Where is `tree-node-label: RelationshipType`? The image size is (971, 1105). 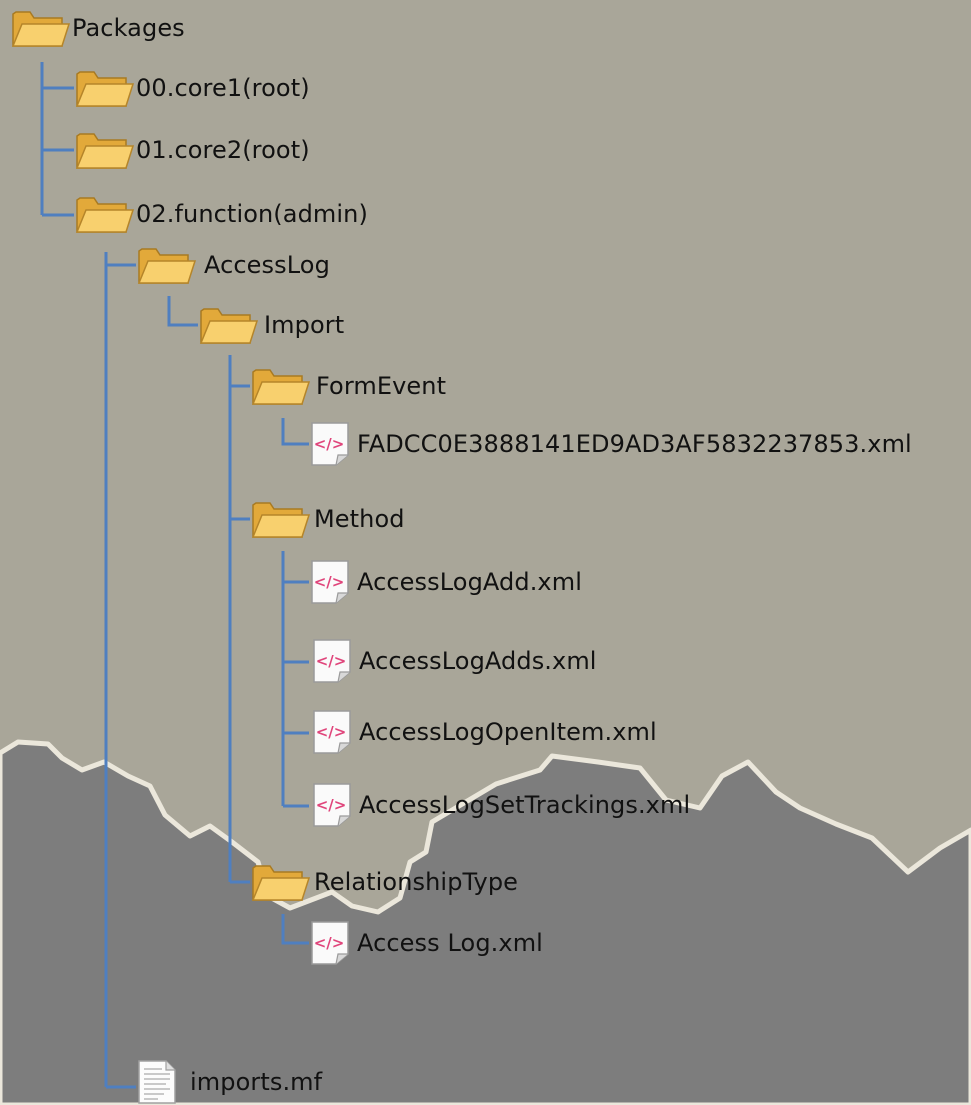
tree-node-label: RelationshipType is located at coordinates (416, 882).